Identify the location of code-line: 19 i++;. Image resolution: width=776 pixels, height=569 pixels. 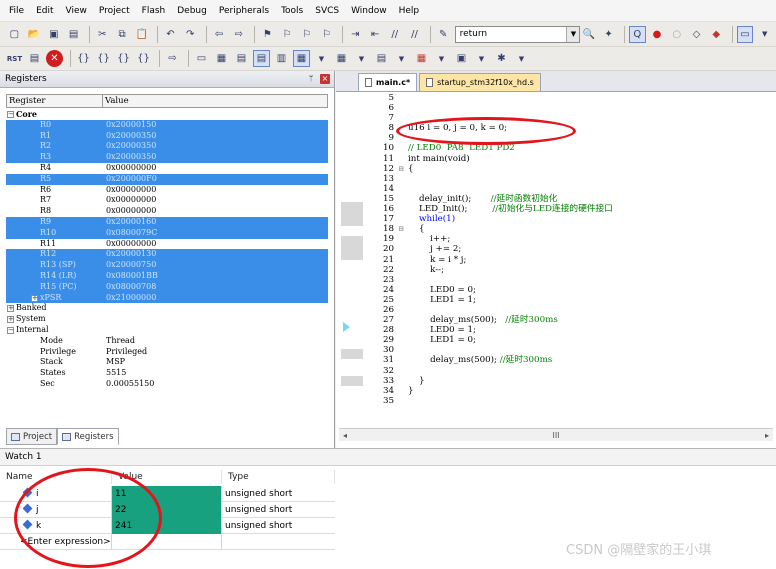
(567, 239).